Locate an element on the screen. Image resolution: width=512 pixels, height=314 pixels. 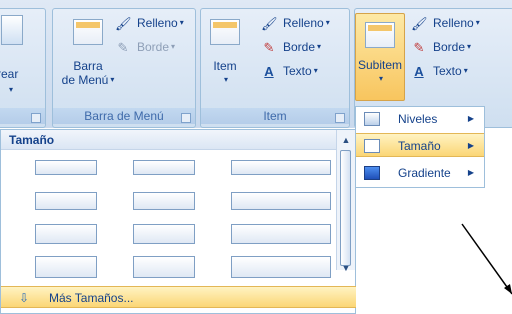
relleno-button-1: 🖌 Relleno ▾ is located at coordinates (149, 23).